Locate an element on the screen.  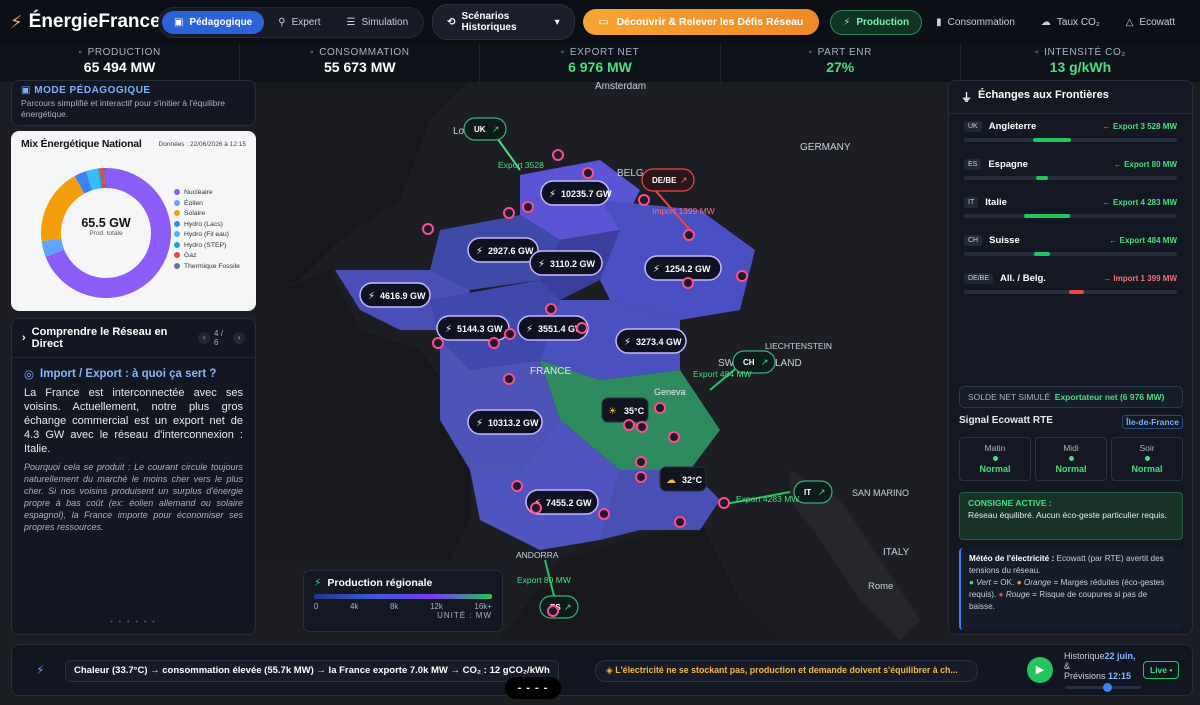
region-value: 10235.7 GW is located at coordinates (586, 194).